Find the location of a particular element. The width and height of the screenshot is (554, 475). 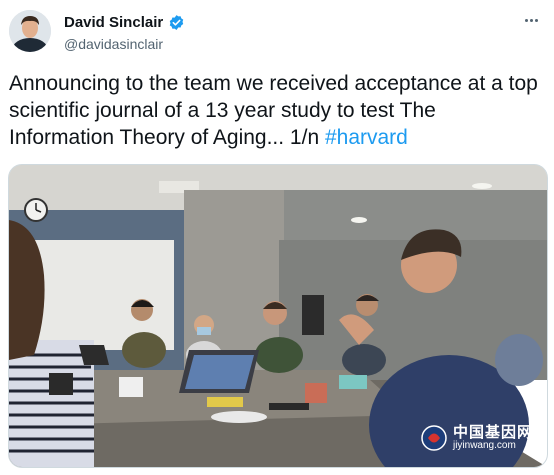

watermark-url: jiyinwang.com is located at coordinates (484, 445).